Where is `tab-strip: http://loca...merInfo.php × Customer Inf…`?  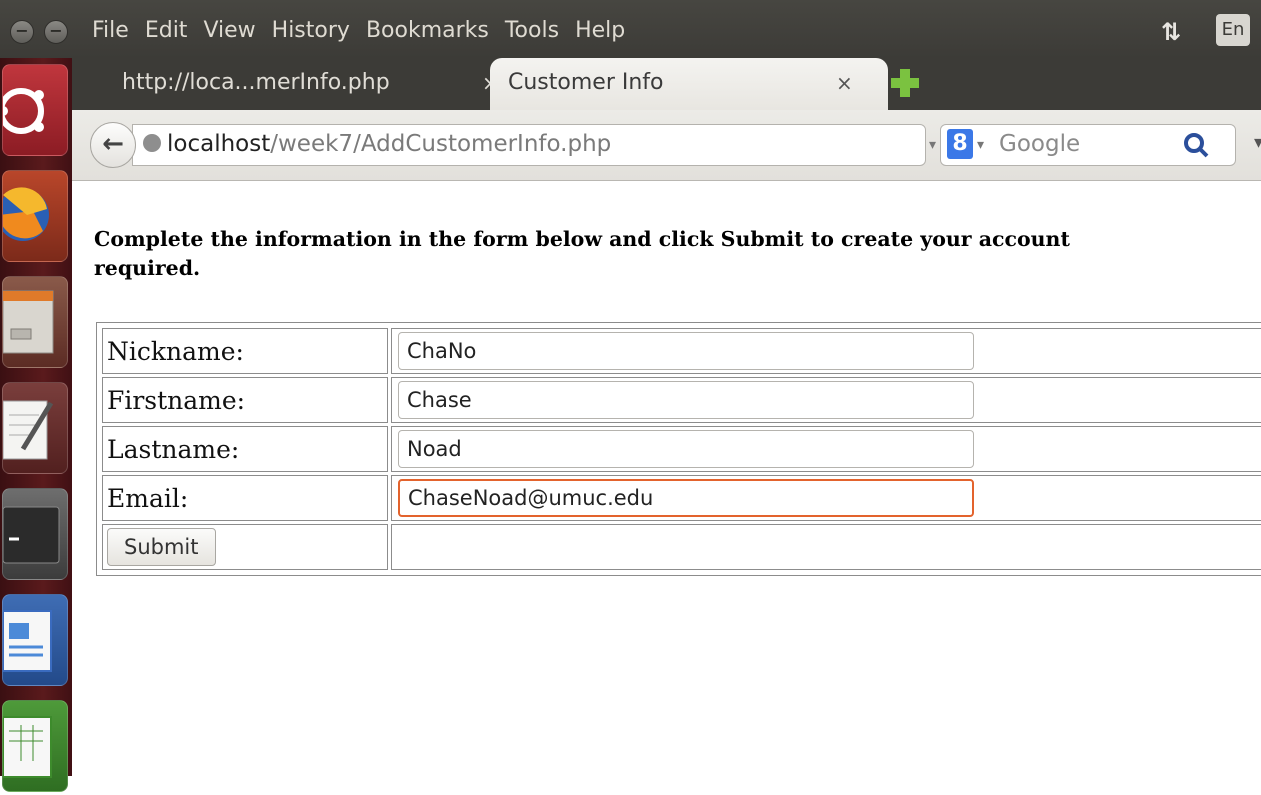
tab-strip: http://loca...merInfo.php × Customer Inf… is located at coordinates (666, 84).